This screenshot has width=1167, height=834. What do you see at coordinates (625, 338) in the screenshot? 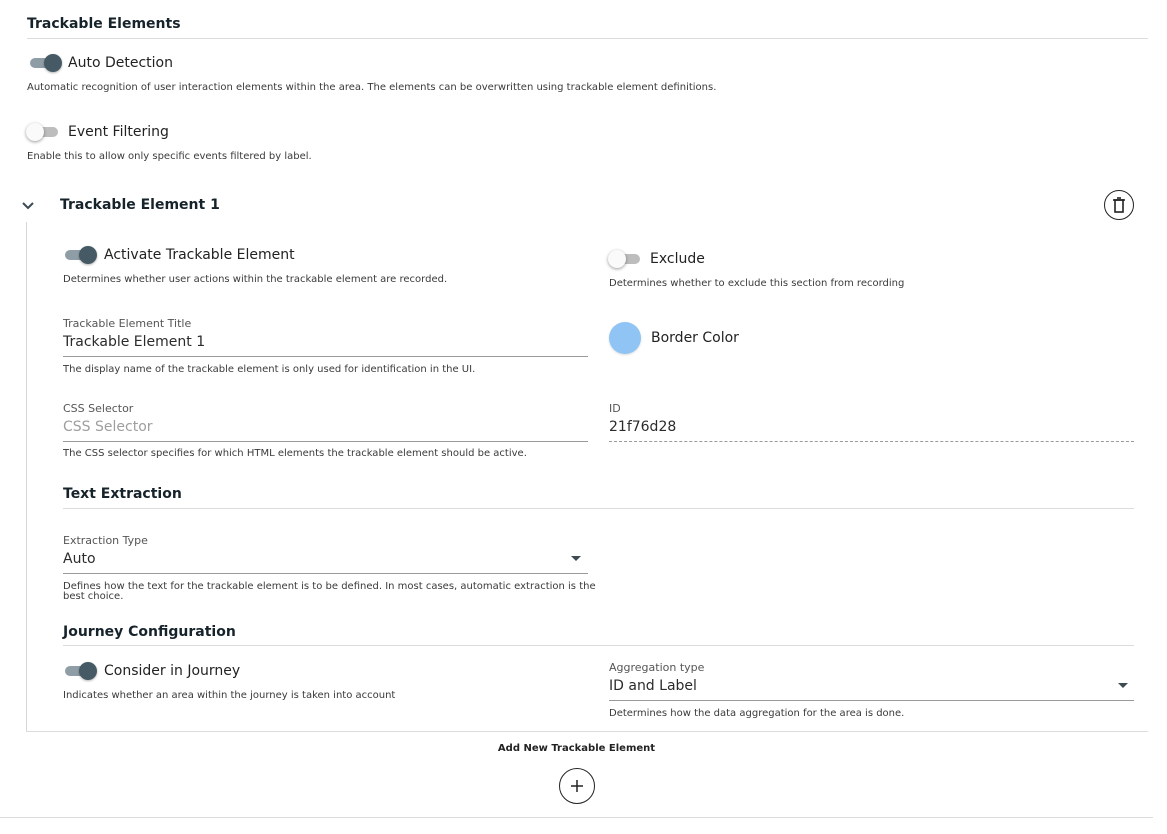
I see `border-color-swatch` at bounding box center [625, 338].